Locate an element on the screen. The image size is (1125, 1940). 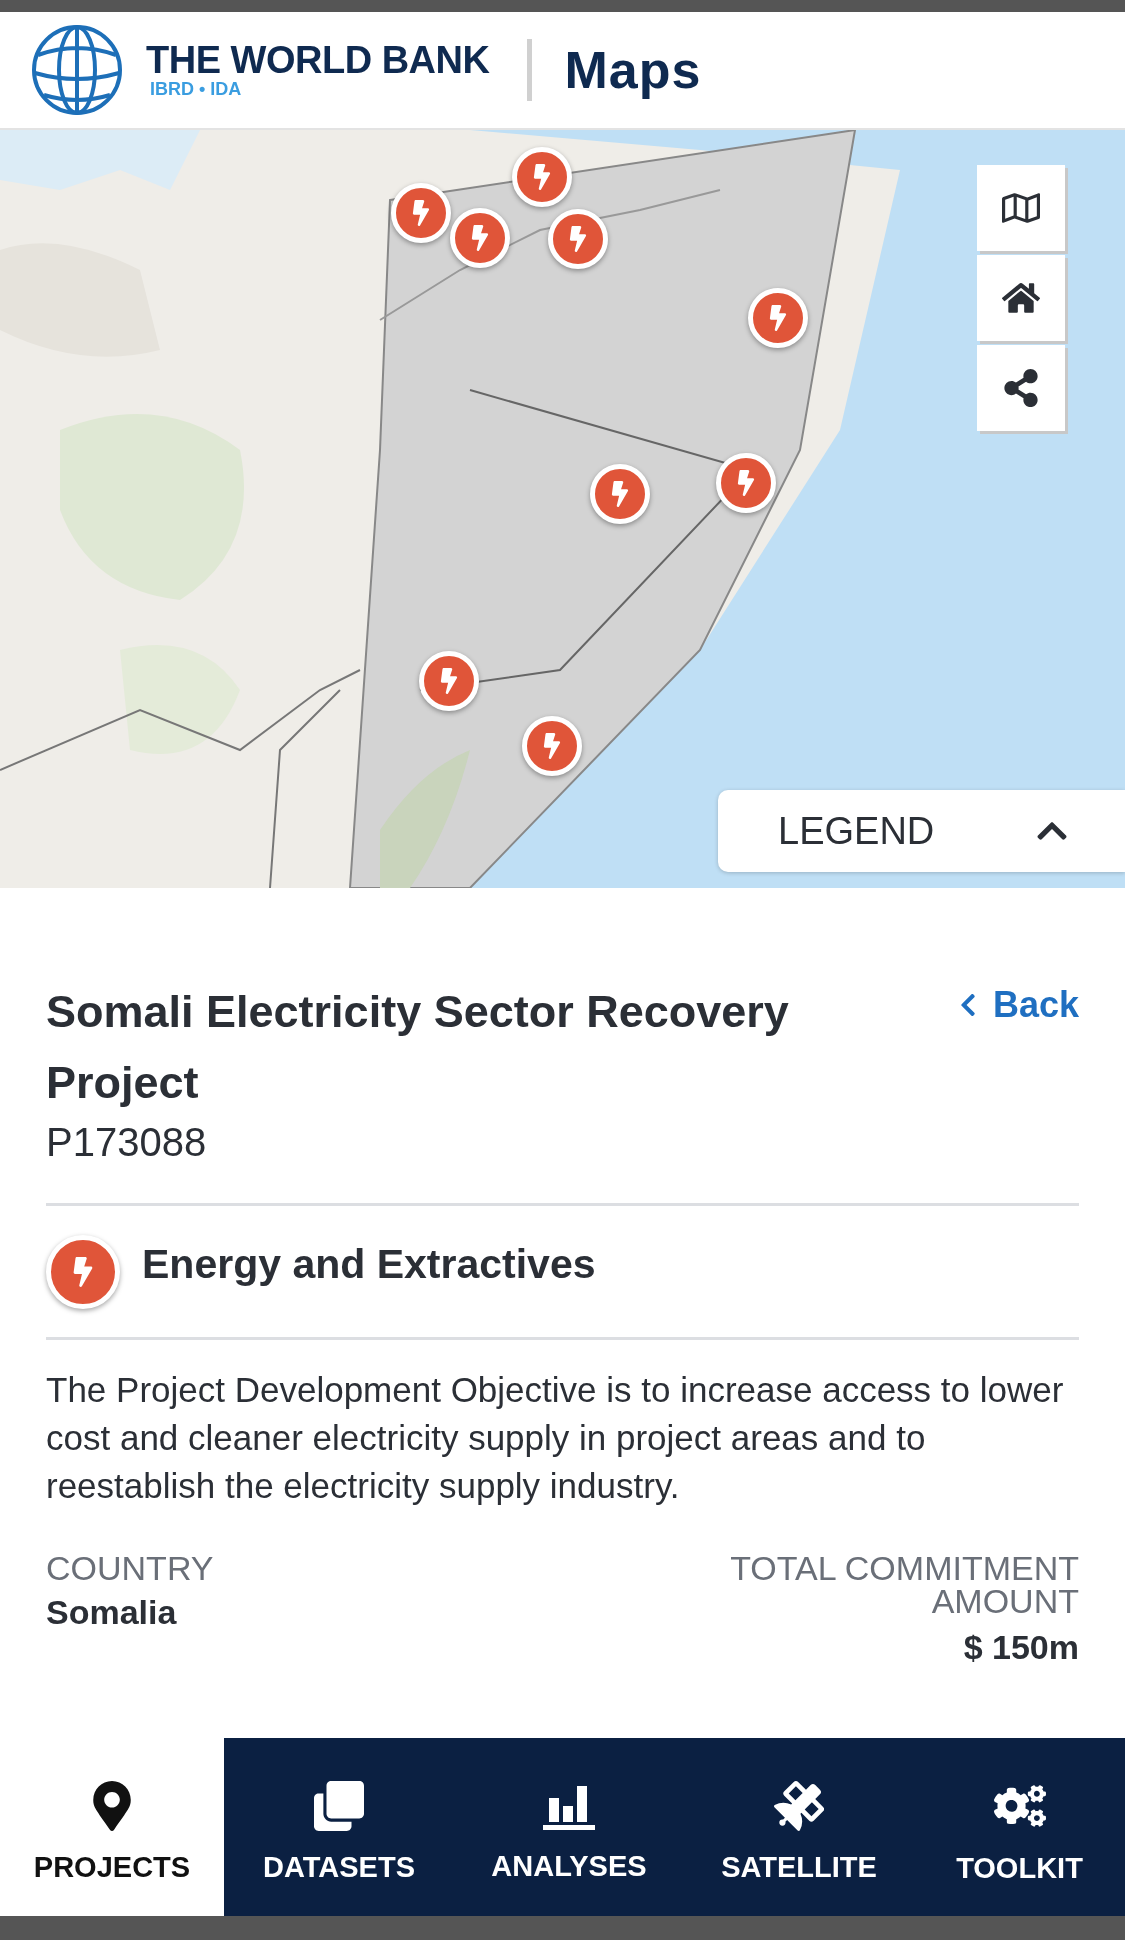
share-button is located at coordinates (1021, 388).